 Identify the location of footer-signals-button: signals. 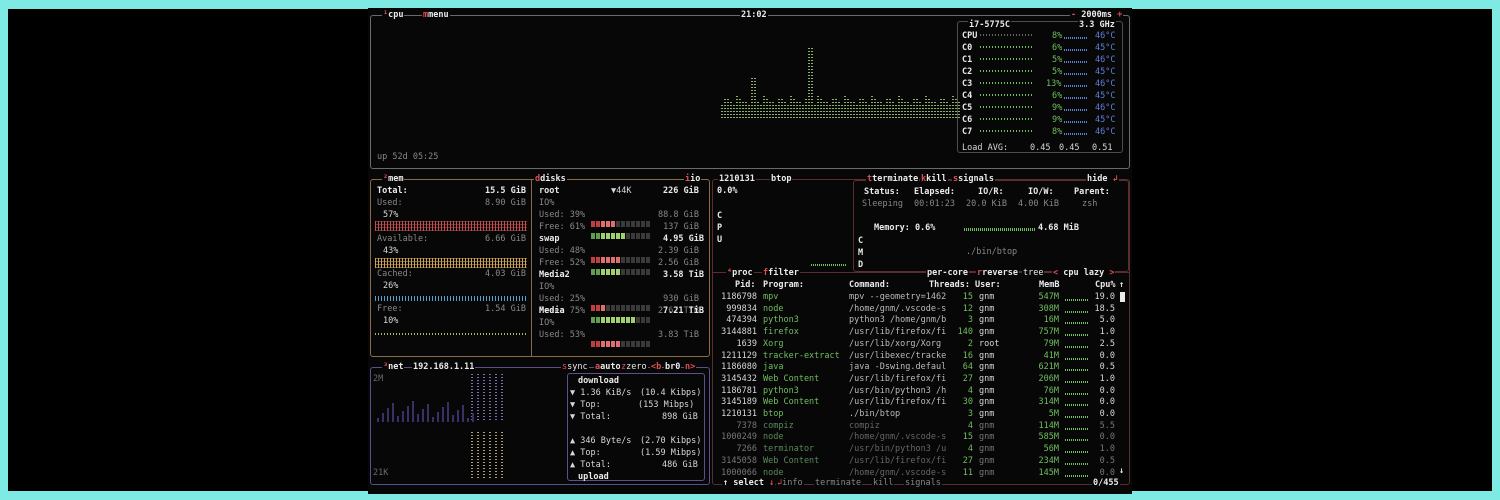
(923, 483).